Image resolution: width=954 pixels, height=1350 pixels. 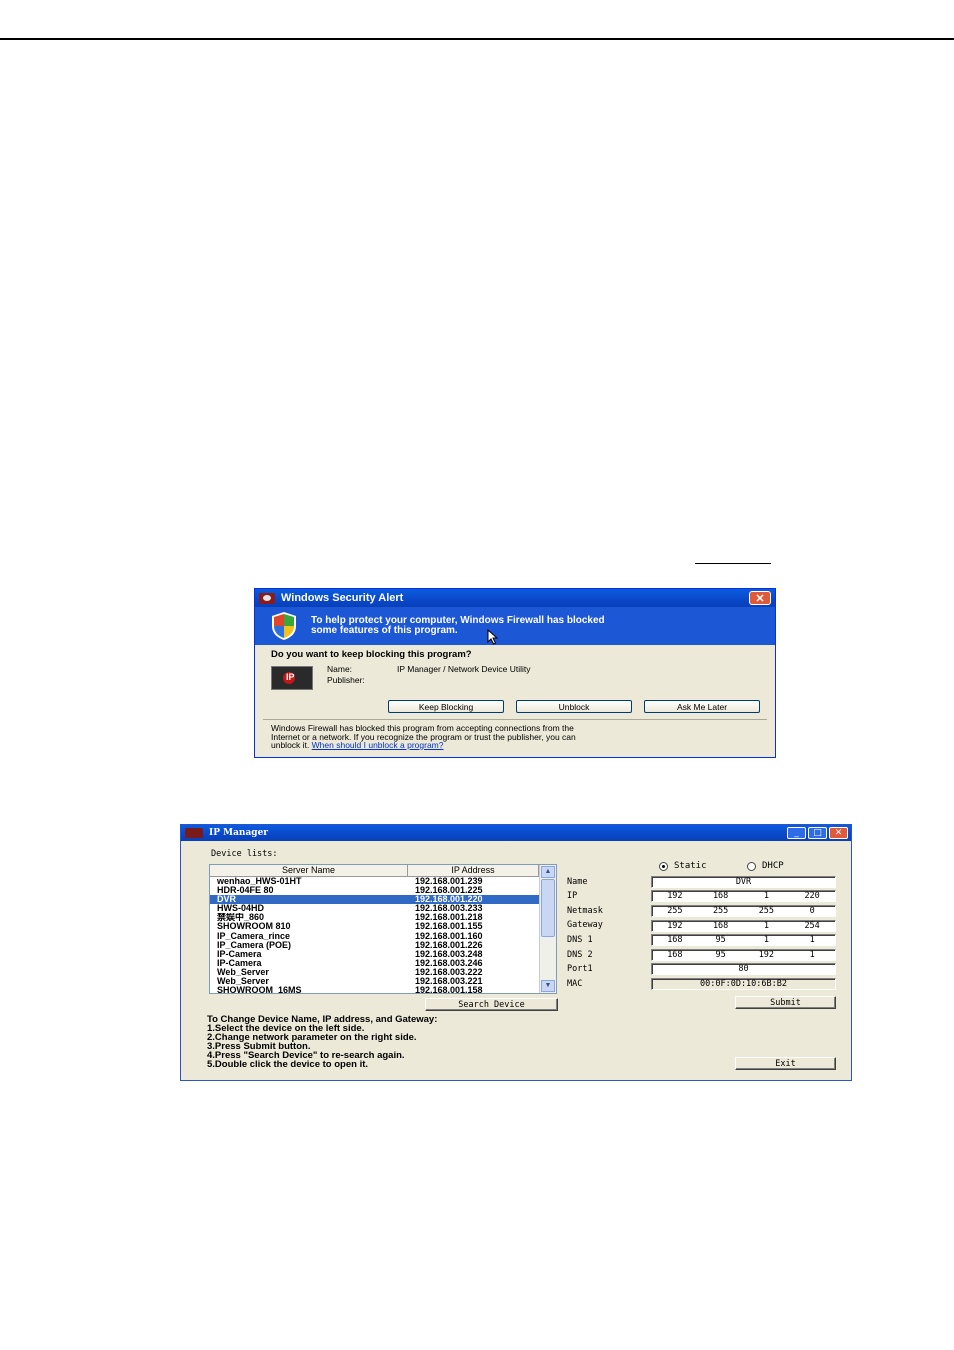 I want to click on name-label: Name:, so click(x=340, y=669).